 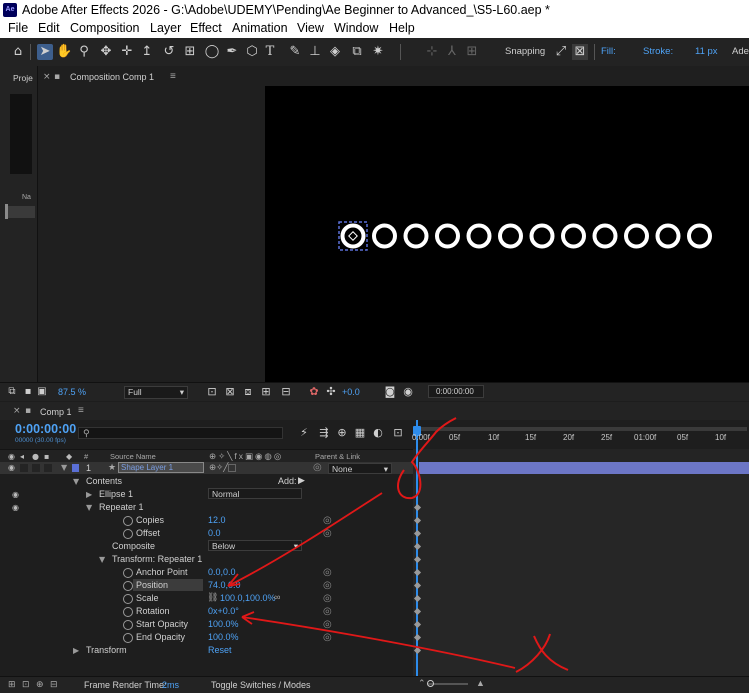 What do you see at coordinates (304, 433) in the screenshot?
I see `composition-mini-flowchart-icon: ⚡` at bounding box center [304, 433].